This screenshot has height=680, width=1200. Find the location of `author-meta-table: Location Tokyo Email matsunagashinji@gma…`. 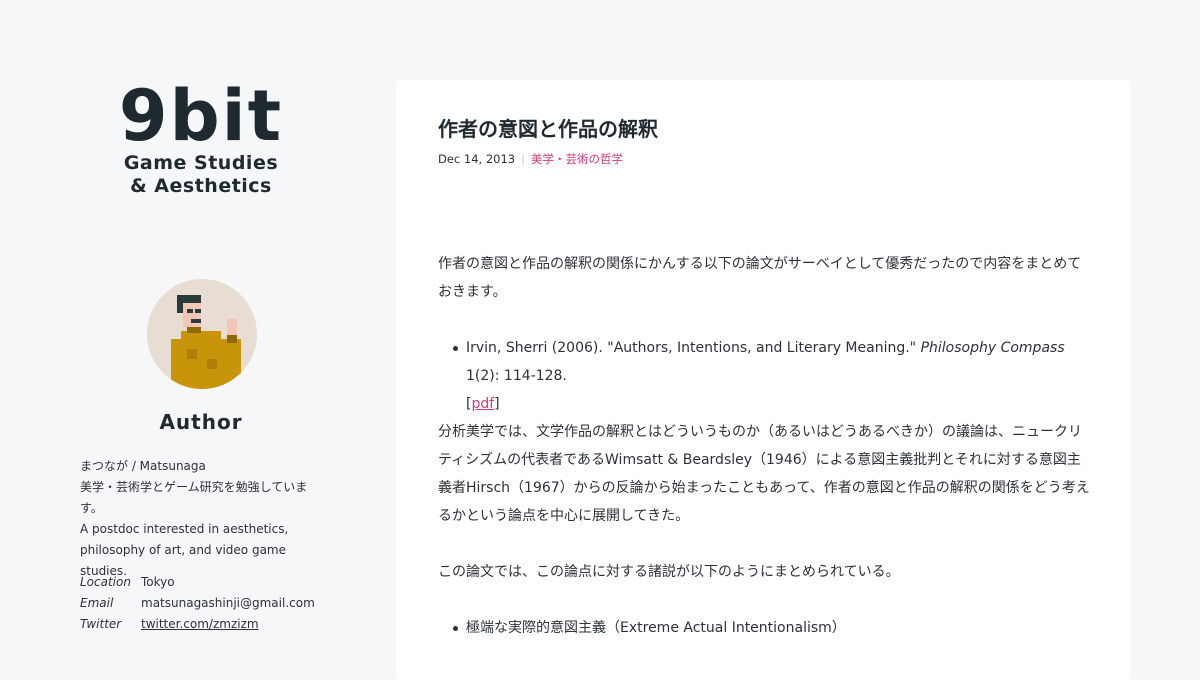

author-meta-table: Location Tokyo Email matsunagashinji@gma… is located at coordinates (201, 603).